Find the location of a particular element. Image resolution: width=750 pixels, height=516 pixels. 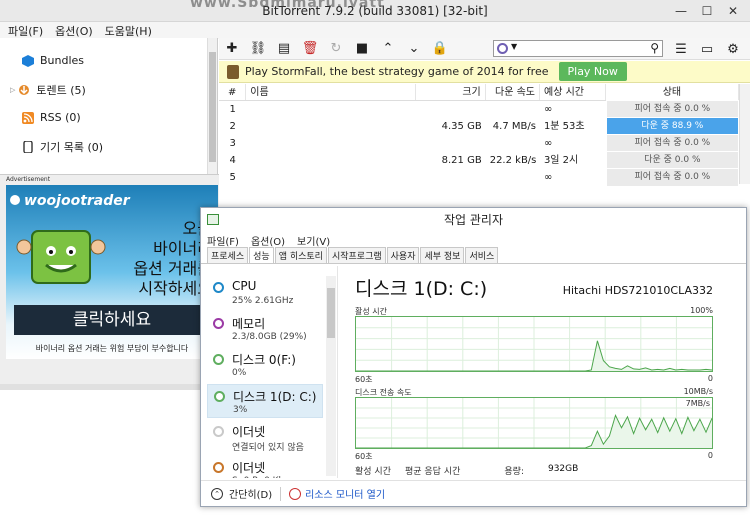

table-header: # 이름 크기 다운 속도 예상 시간 상태 is located at coordinates (479, 92).